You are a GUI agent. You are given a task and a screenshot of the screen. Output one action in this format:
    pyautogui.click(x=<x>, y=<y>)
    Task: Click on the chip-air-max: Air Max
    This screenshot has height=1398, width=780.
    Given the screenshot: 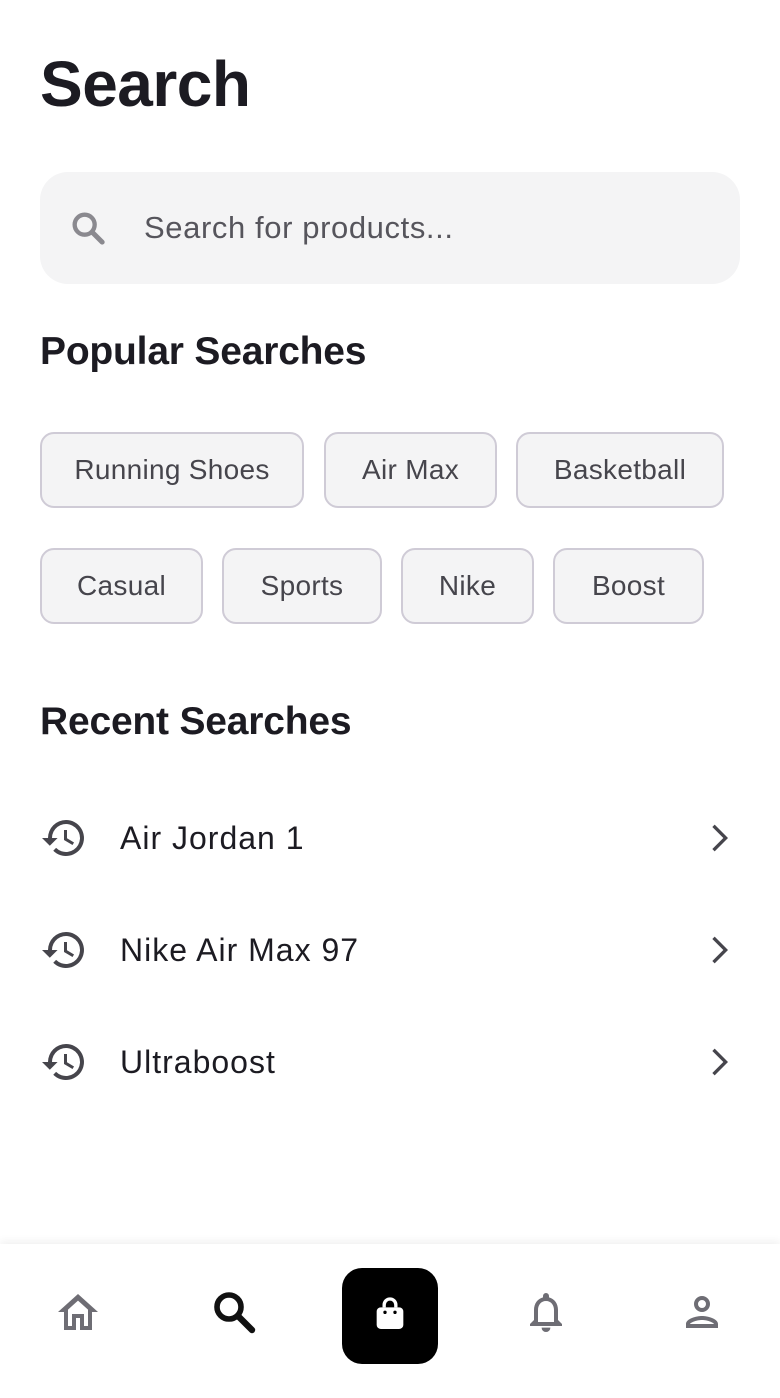 What is the action you would take?
    pyautogui.click(x=410, y=470)
    